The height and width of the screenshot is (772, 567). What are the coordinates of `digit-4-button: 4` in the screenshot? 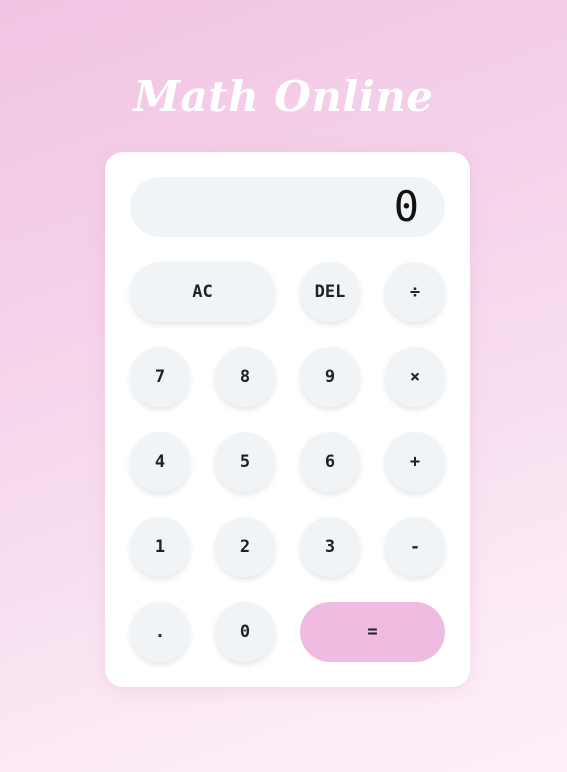 It's located at (160, 462).